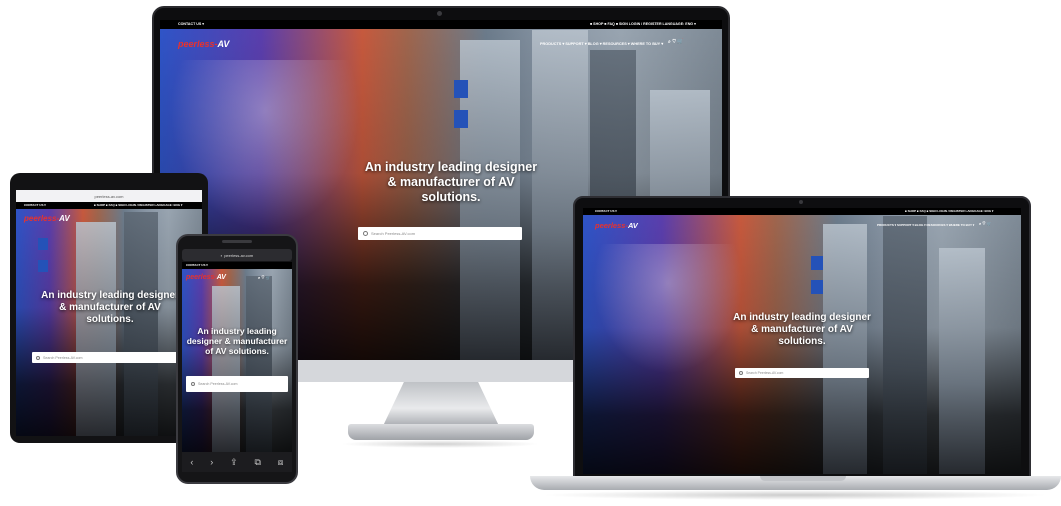  What do you see at coordinates (795, 495) in the screenshot?
I see `laptop-shadow` at bounding box center [795, 495].